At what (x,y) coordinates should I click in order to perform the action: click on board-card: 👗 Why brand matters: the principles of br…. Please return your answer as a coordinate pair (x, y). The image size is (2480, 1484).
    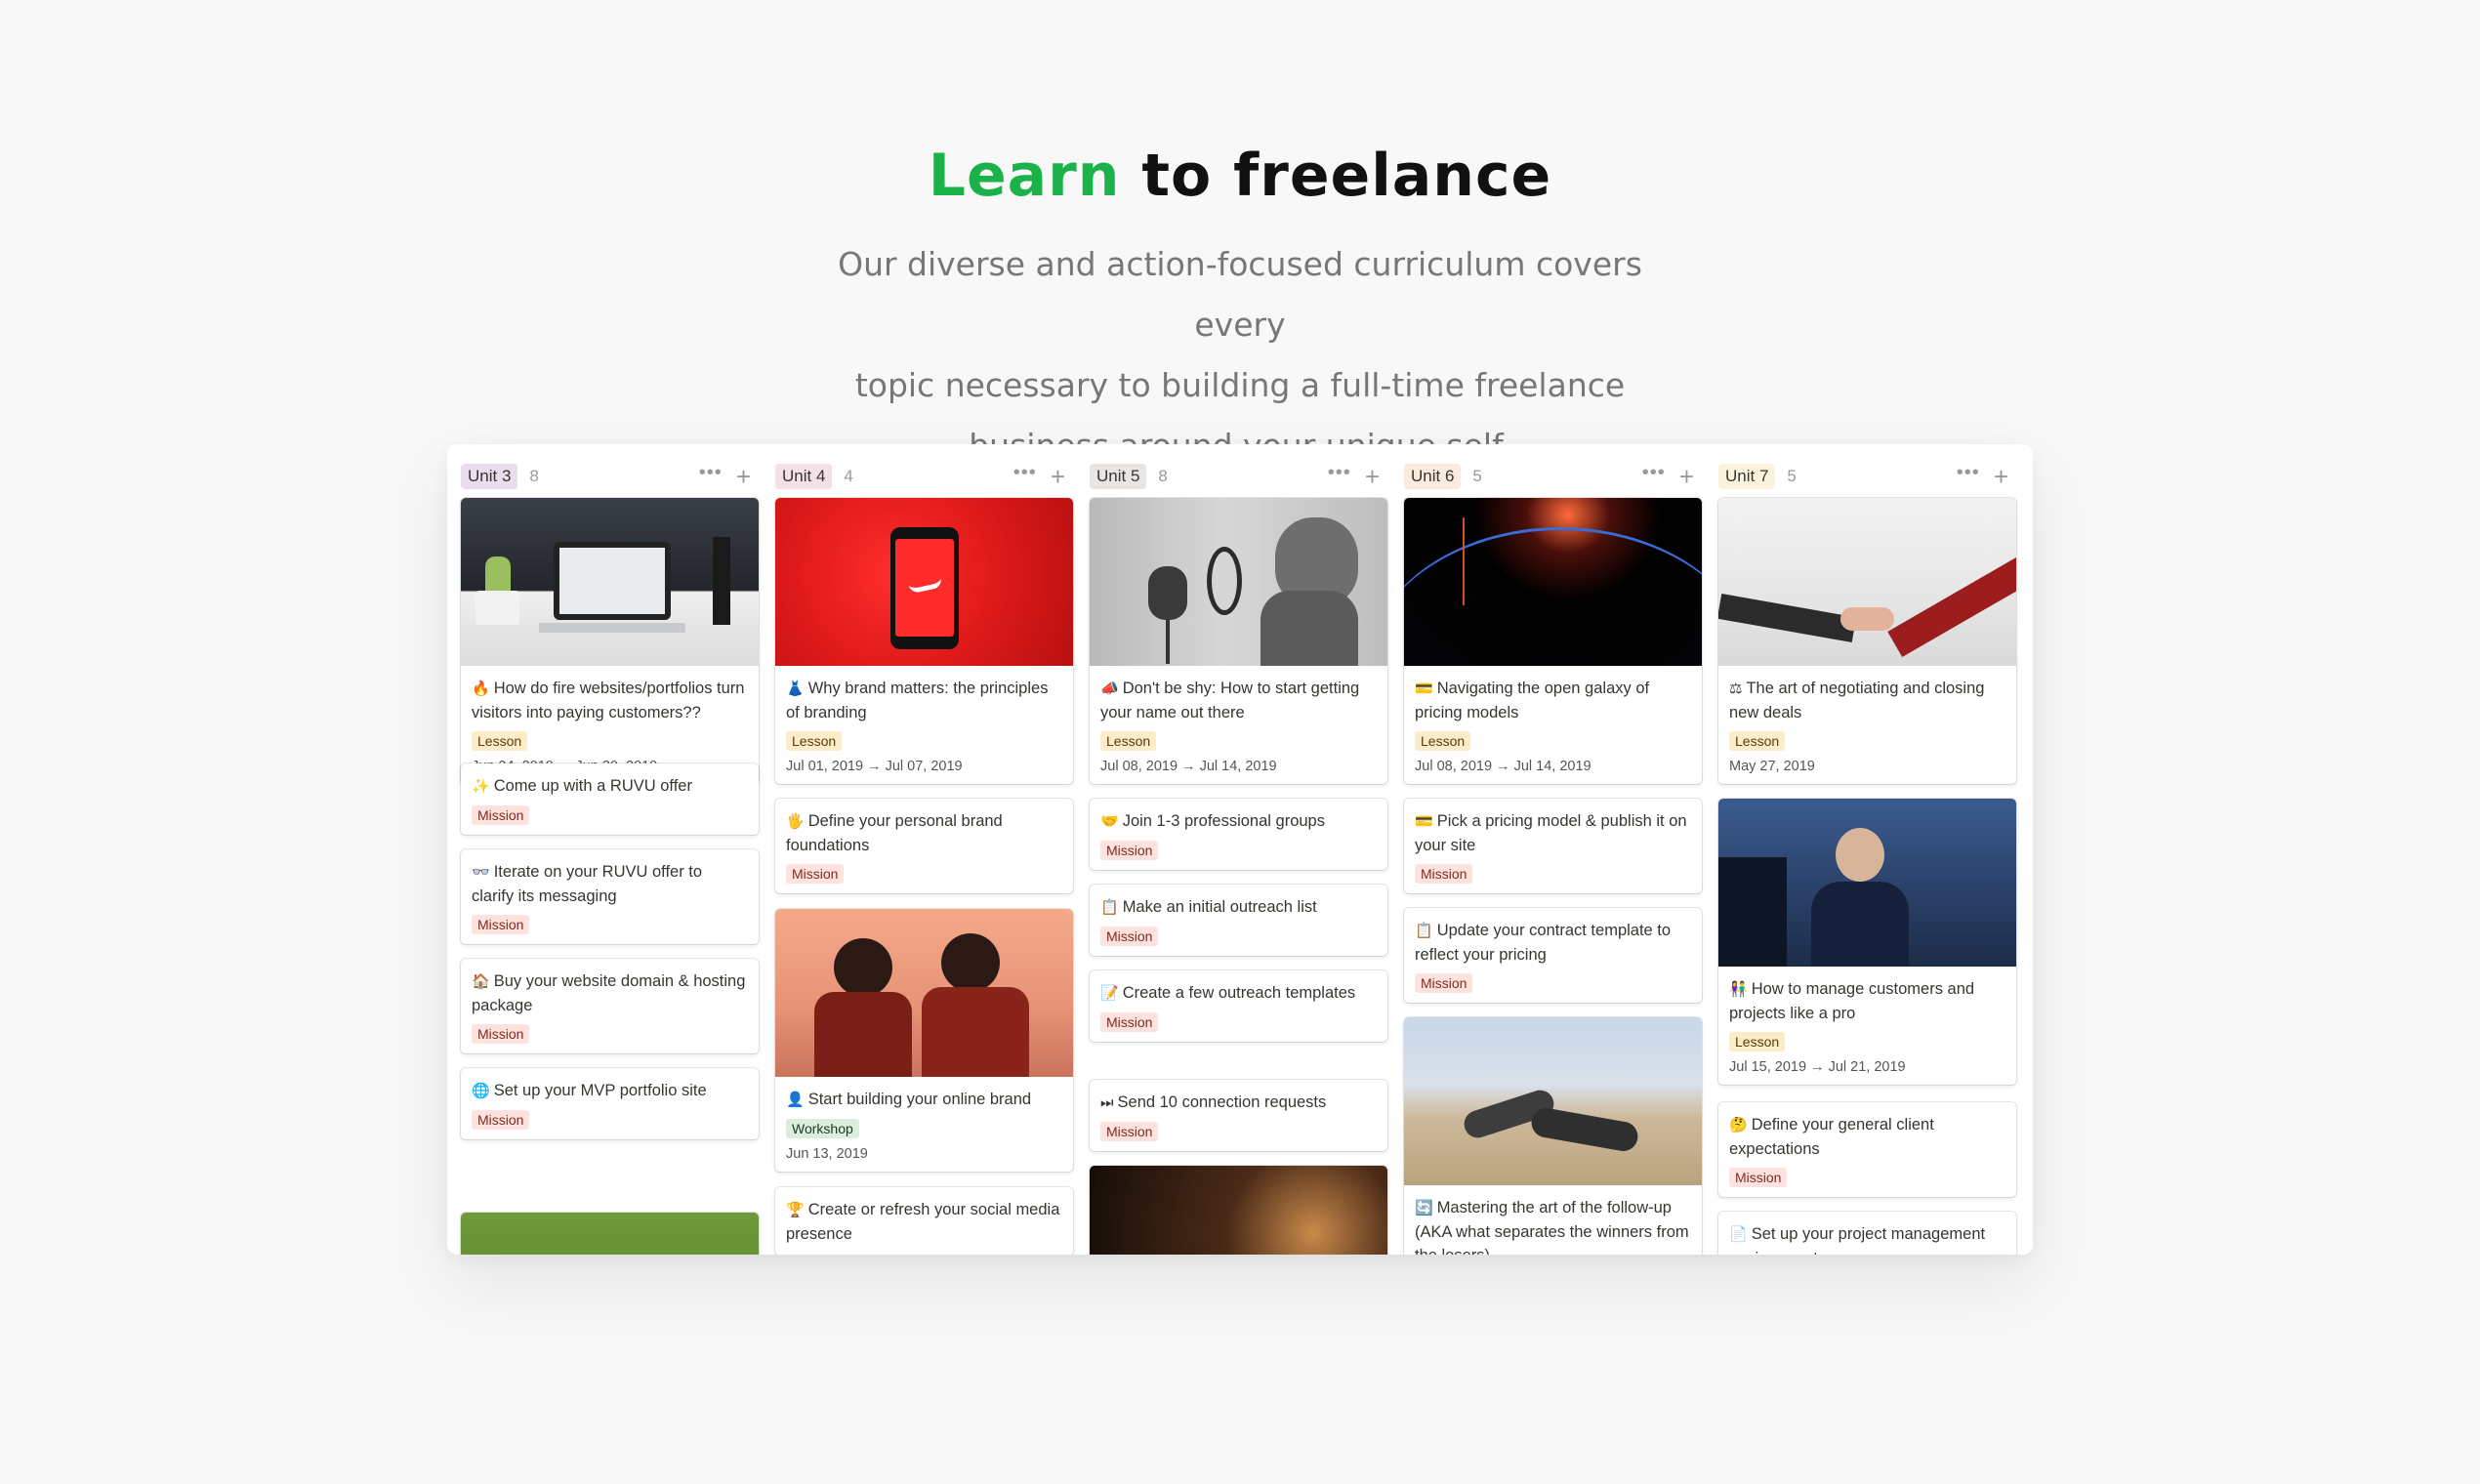
    Looking at the image, I should click on (924, 641).